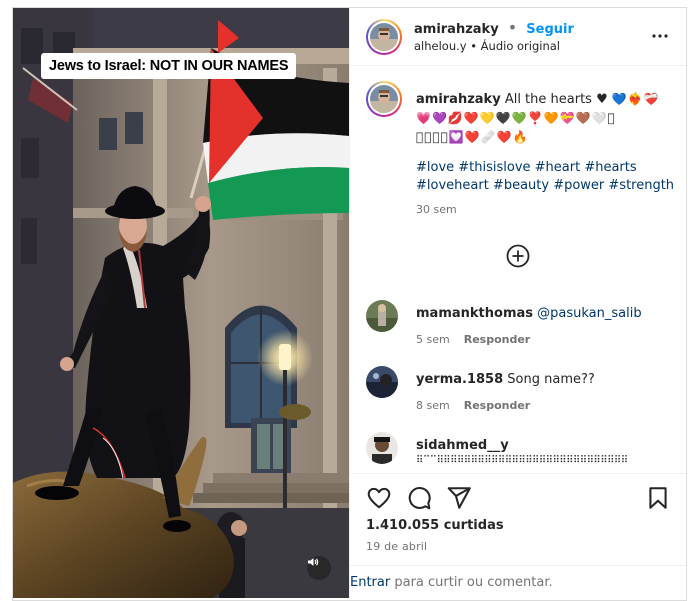  What do you see at coordinates (487, 118) in the screenshot?
I see `caption-emoji: 💛` at bounding box center [487, 118].